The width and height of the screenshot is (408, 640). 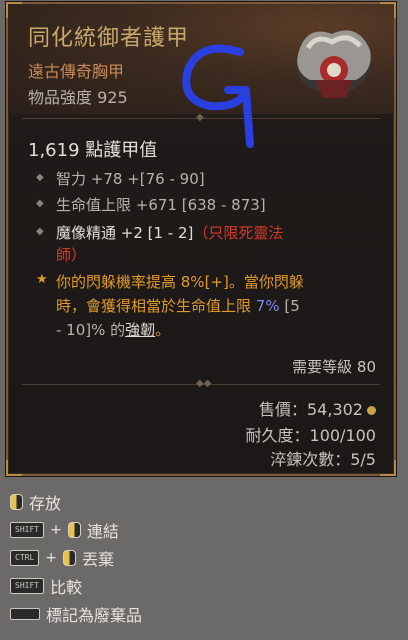 What do you see at coordinates (289, 306) in the screenshot?
I see `aspect-range: [5` at bounding box center [289, 306].